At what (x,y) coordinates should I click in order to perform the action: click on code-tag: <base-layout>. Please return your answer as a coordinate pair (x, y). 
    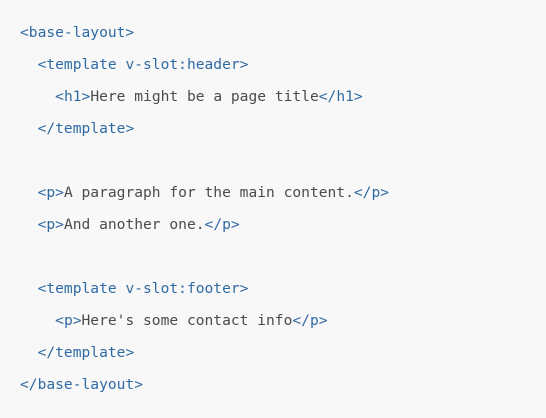
    Looking at the image, I should click on (77, 32).